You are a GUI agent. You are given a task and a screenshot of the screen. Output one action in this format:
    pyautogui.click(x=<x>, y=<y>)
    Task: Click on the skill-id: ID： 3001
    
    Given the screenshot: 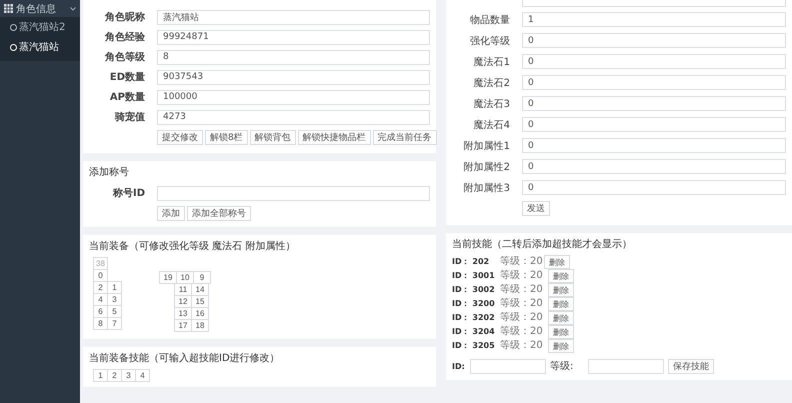 What is the action you would take?
    pyautogui.click(x=474, y=276)
    